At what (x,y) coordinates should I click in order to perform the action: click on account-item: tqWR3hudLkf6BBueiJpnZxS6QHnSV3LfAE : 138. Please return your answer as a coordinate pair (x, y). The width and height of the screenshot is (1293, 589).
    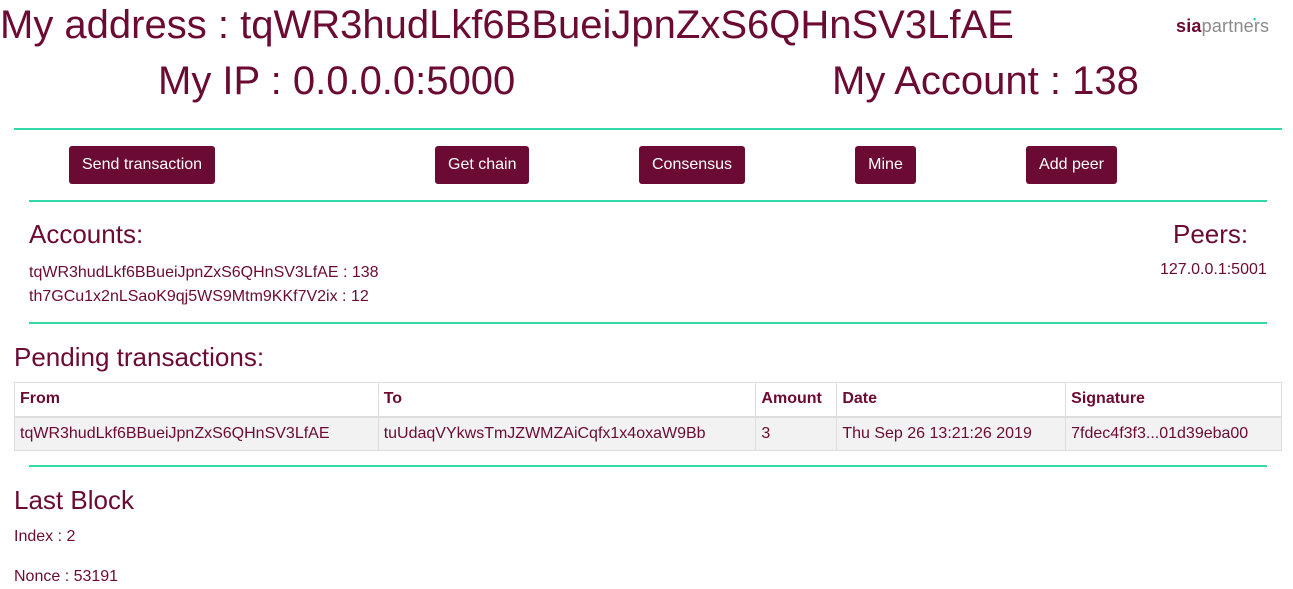
    Looking at the image, I should click on (204, 272).